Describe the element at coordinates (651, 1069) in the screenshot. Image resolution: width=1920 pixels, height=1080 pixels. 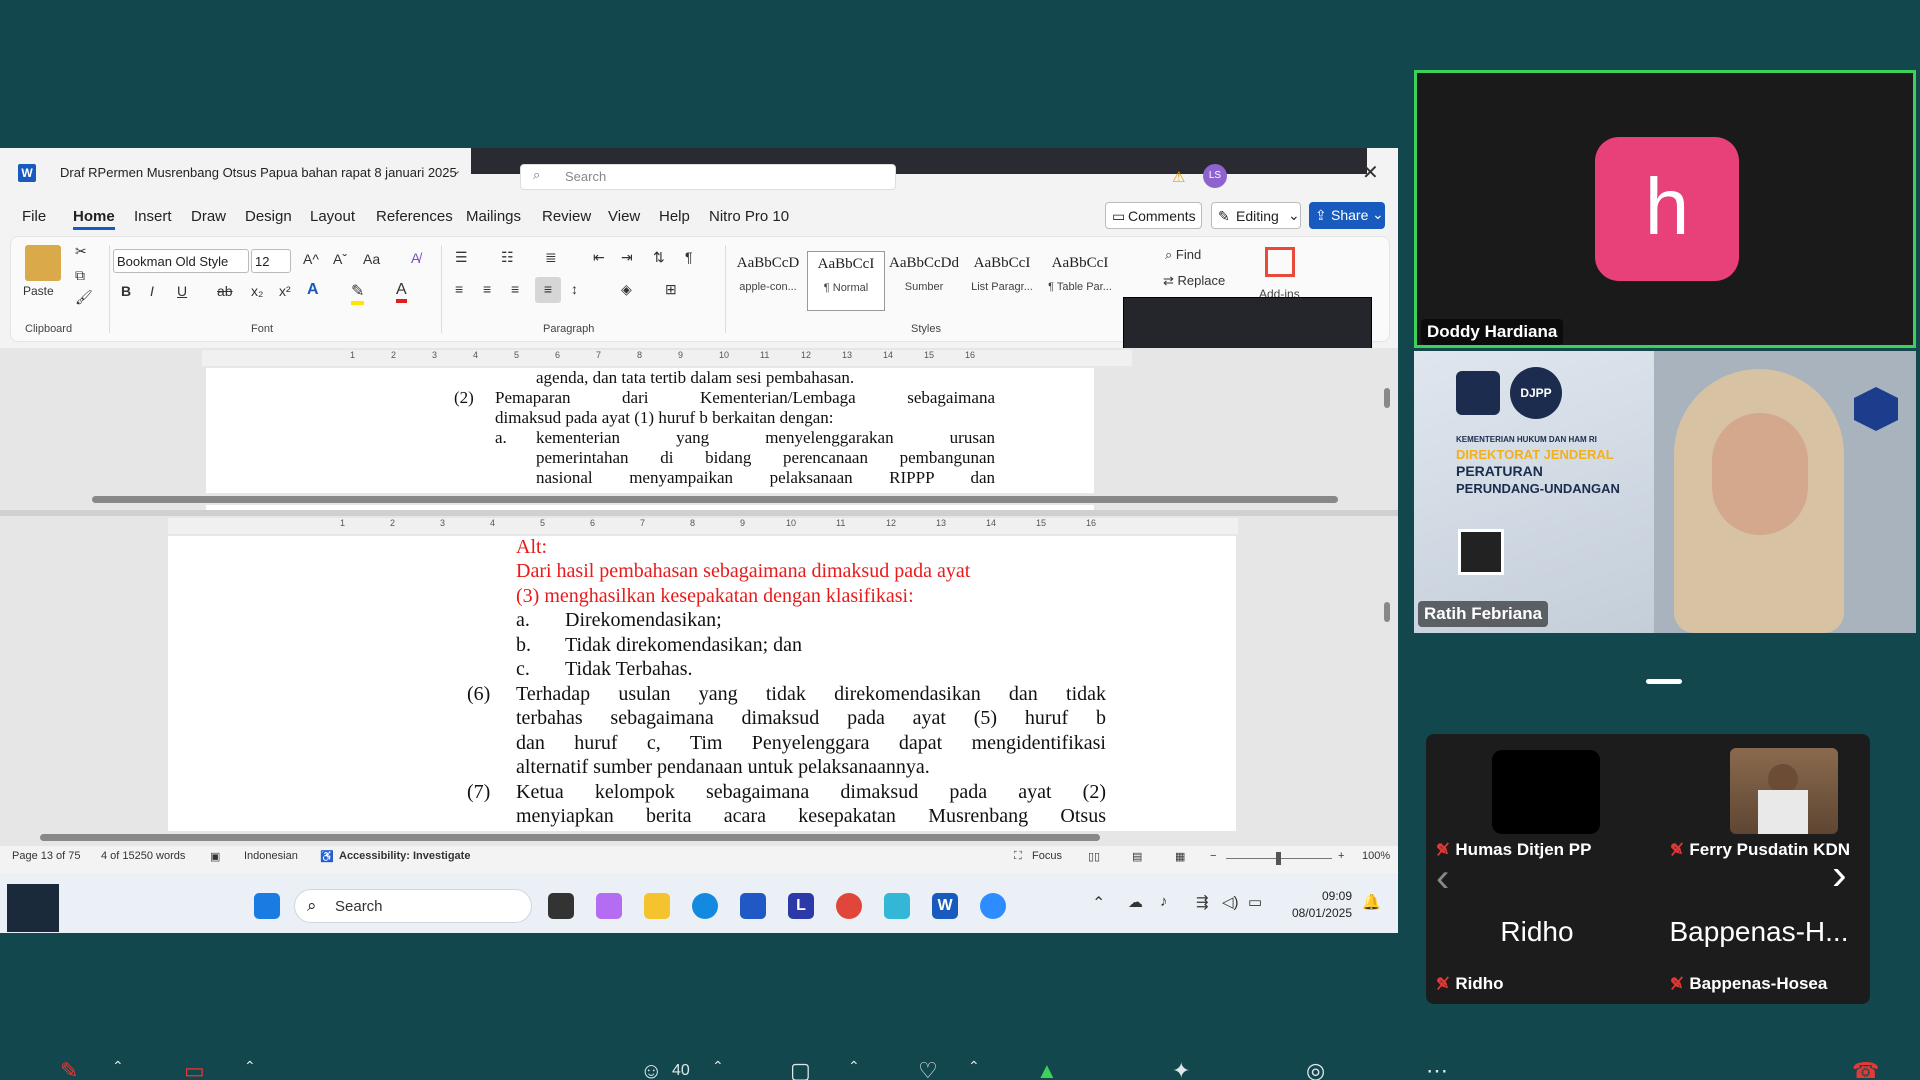
I see `participants-icon: ☺` at that location.